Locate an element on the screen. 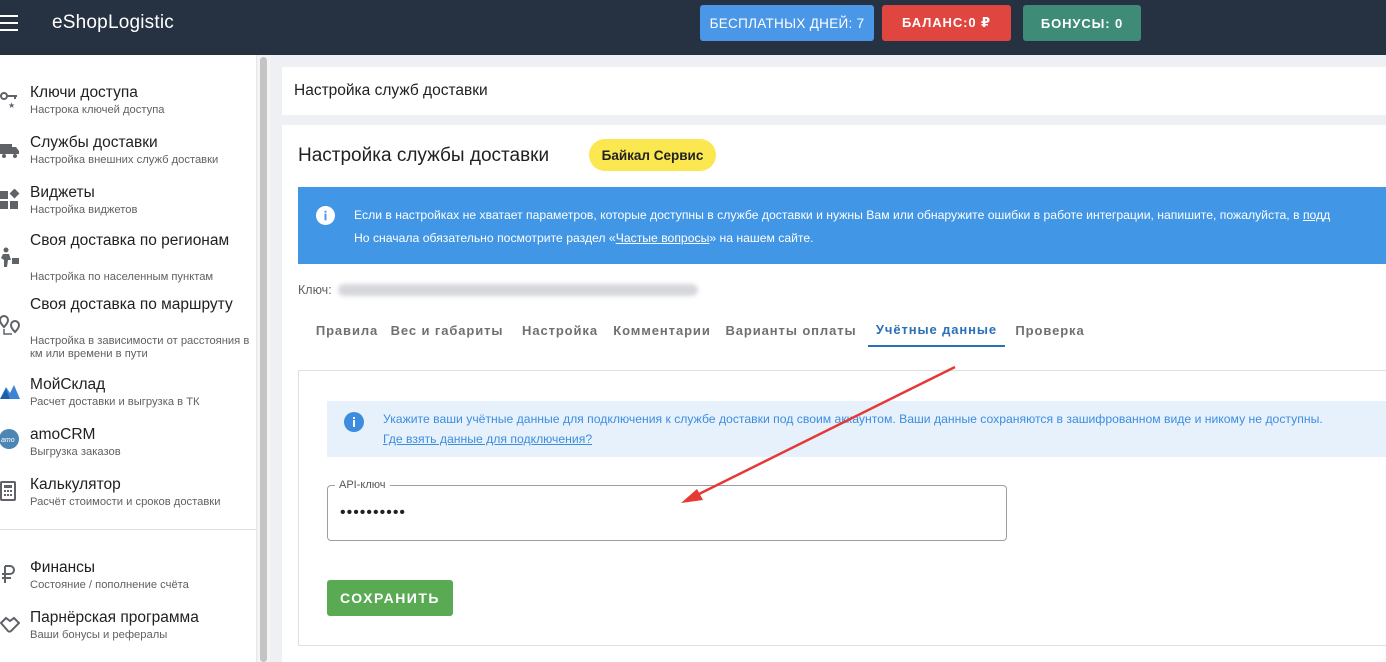 Image resolution: width=1386 pixels, height=662 pixels. tab-rules: Правила is located at coordinates (347, 330).